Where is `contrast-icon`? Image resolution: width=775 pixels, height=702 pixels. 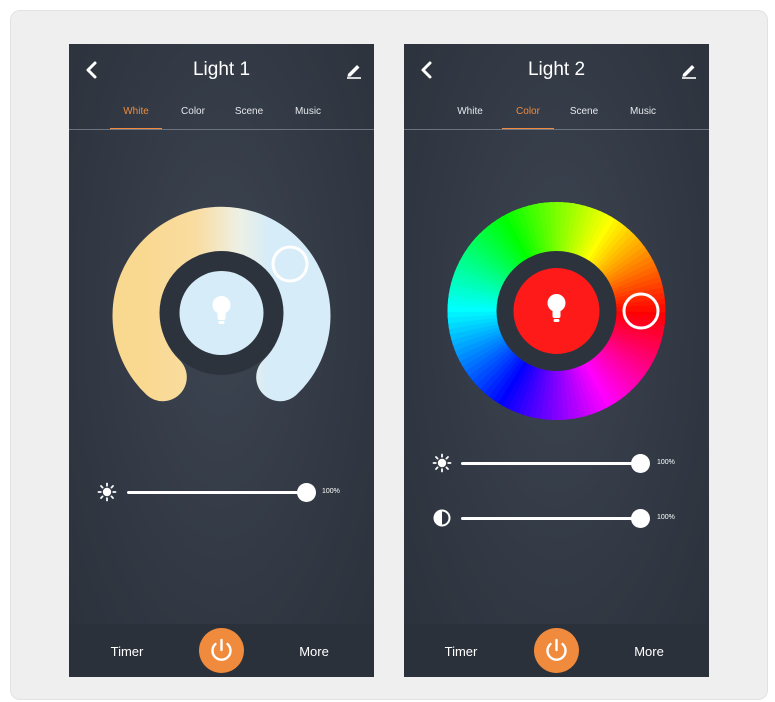
contrast-icon is located at coordinates (442, 518).